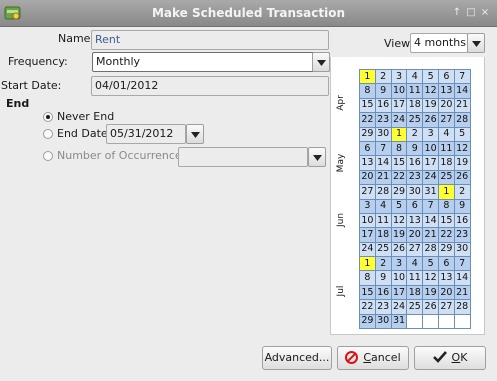  I want to click on frequency-dropdown-button, so click(321, 62).